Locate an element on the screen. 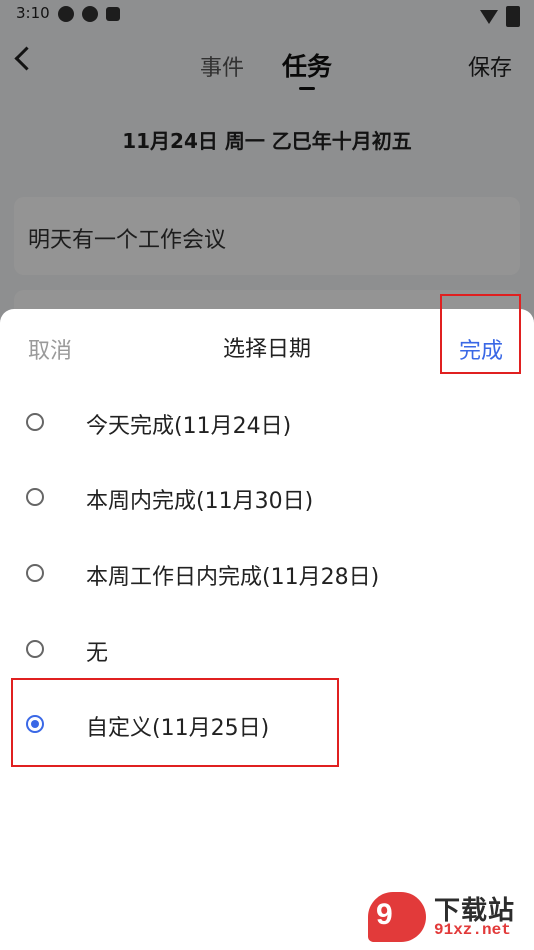  watermark-logo-icon: 9 is located at coordinates (397, 917).